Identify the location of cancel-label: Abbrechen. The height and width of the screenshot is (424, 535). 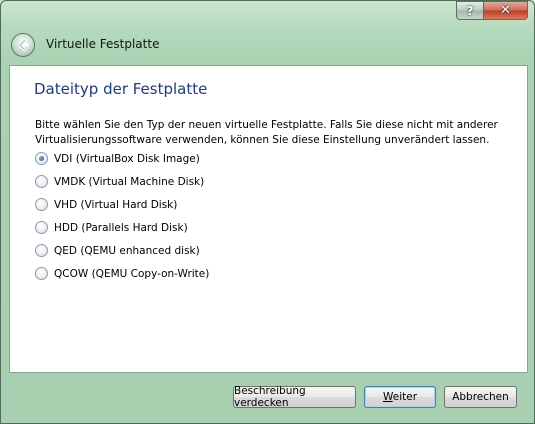
(480, 397).